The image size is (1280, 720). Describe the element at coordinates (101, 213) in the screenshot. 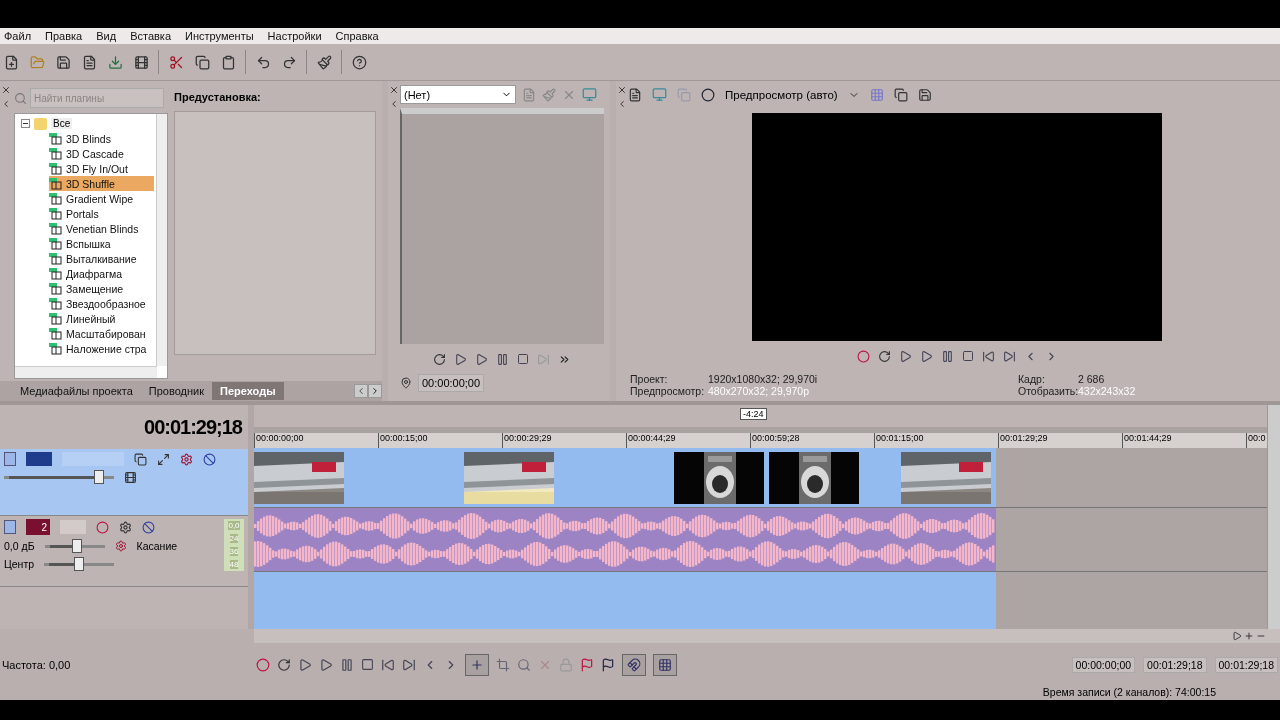

I see `tree-item: Portals` at that location.